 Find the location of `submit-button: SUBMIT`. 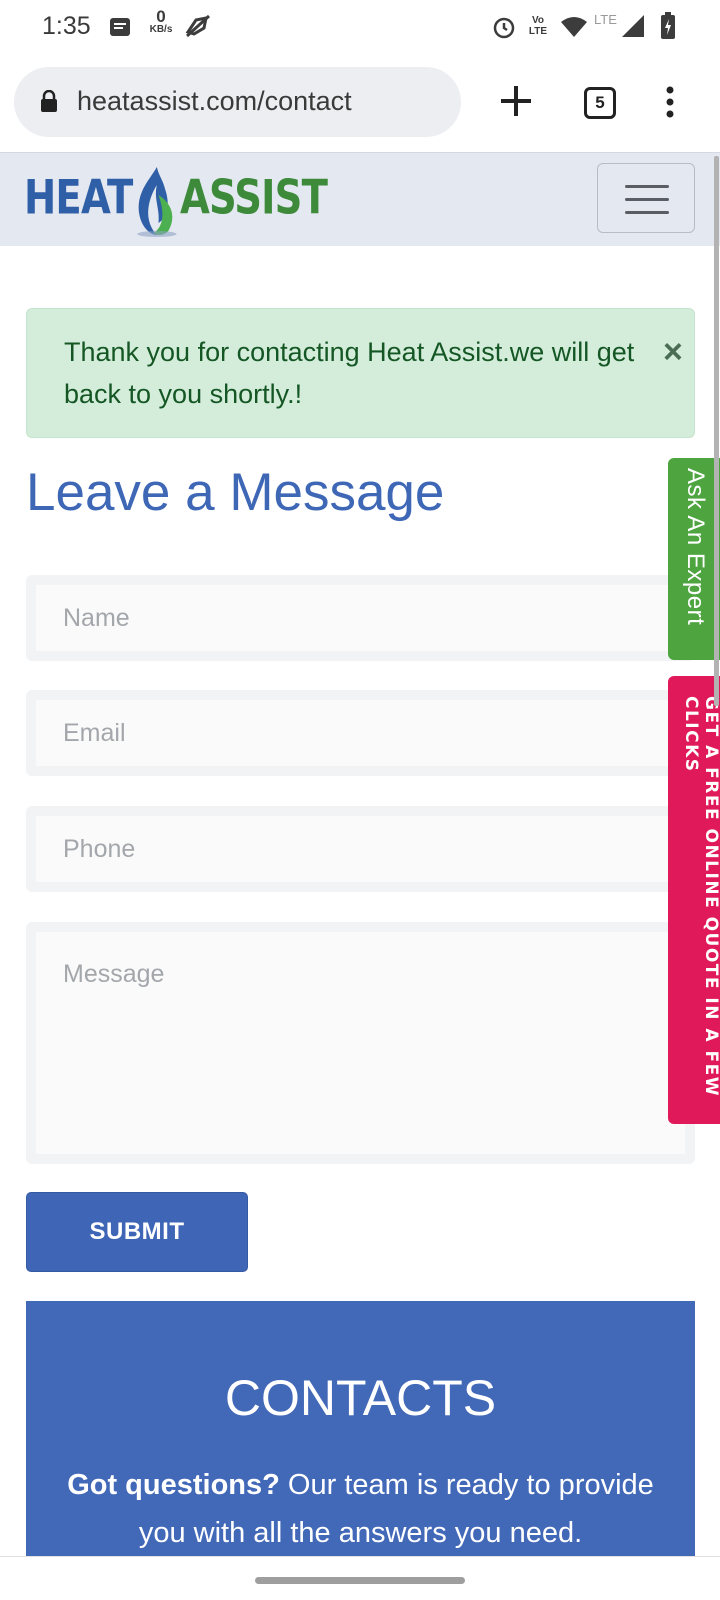

submit-button: SUBMIT is located at coordinates (137, 1232).